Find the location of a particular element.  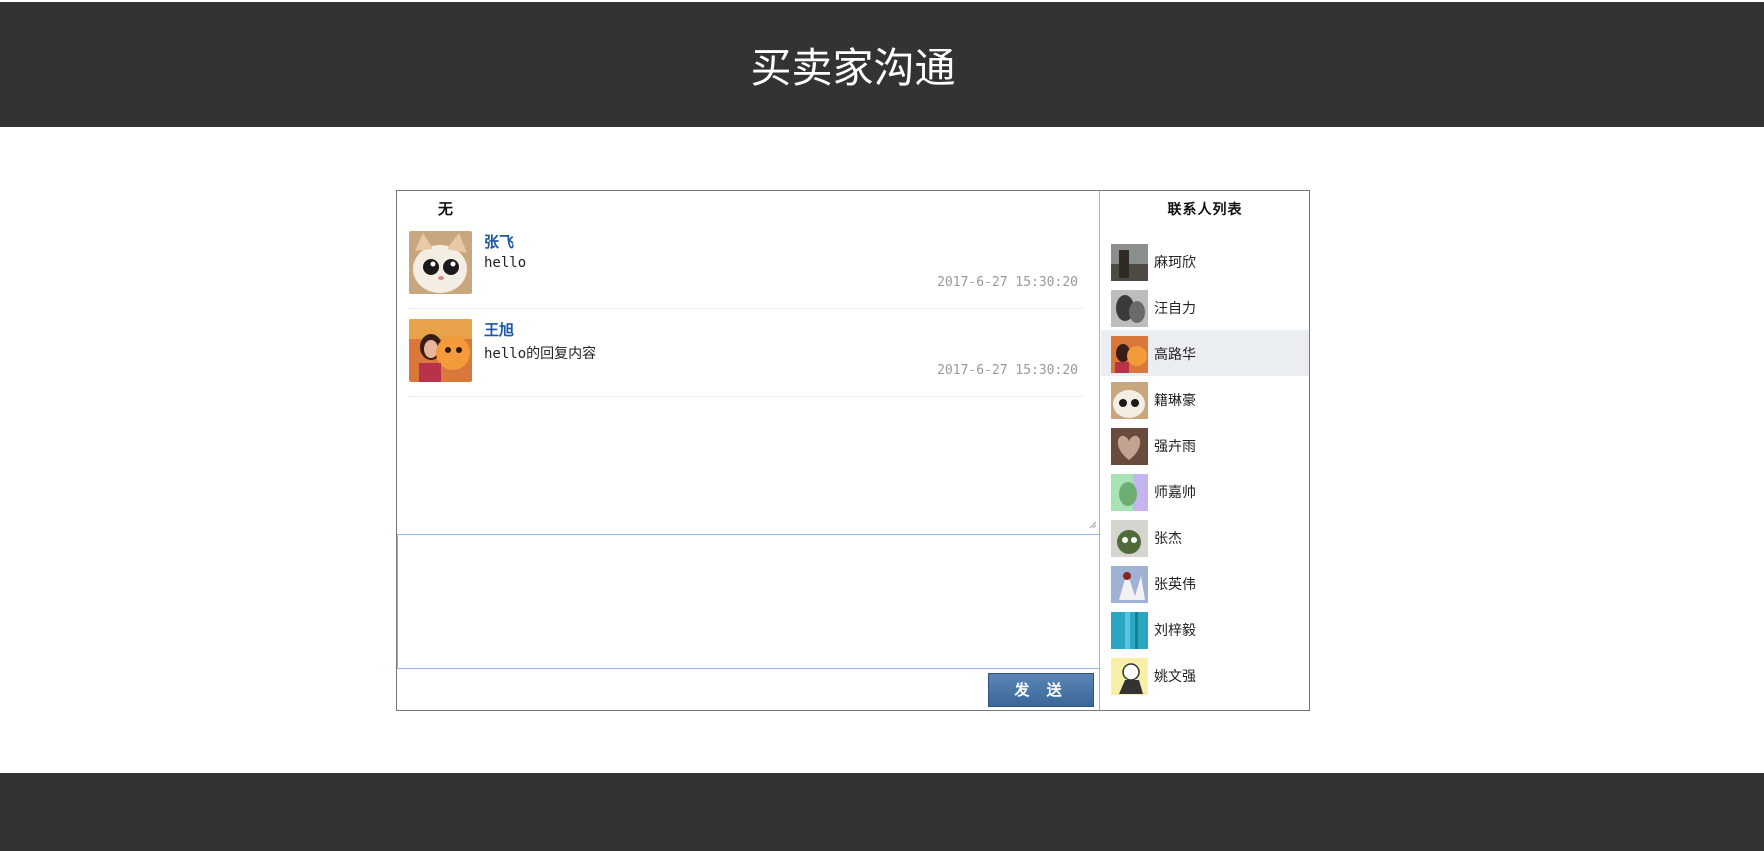

contact-name: 高路华 is located at coordinates (1175, 355).